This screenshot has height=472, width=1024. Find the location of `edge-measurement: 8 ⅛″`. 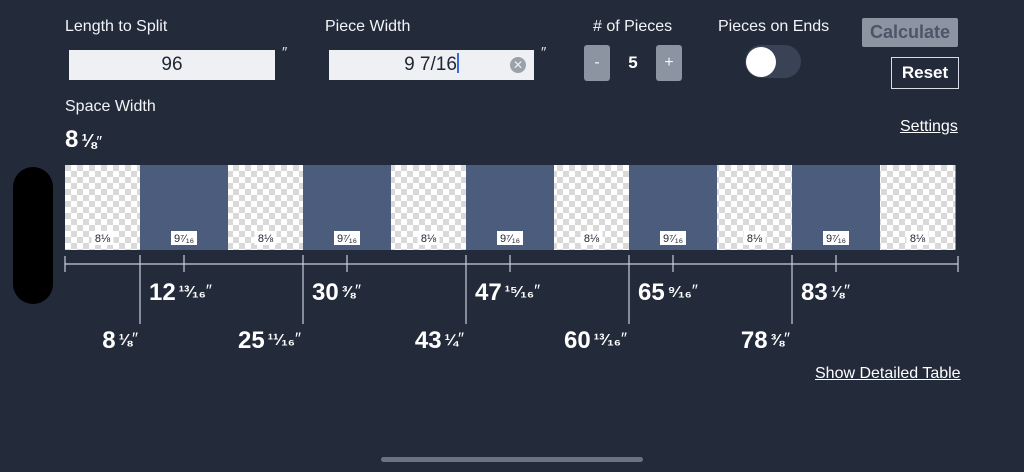

edge-measurement: 8 ⅛″ is located at coordinates (120, 341).